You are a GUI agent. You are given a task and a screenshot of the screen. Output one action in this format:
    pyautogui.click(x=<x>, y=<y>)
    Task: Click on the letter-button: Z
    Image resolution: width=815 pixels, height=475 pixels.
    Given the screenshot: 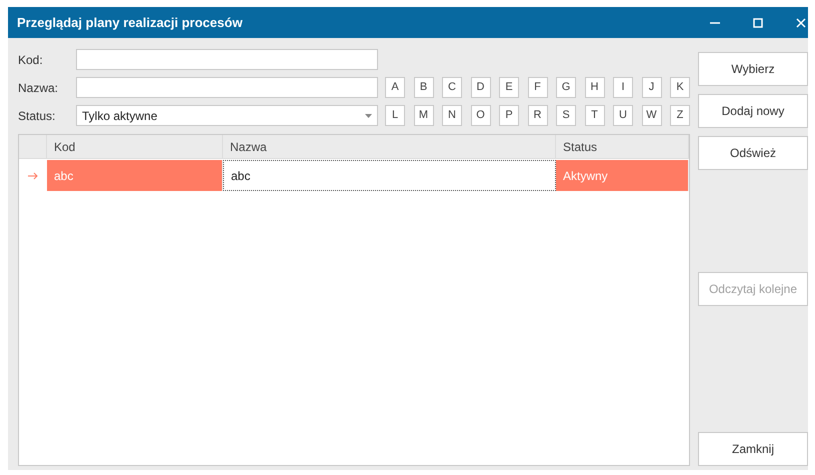 What is the action you would take?
    pyautogui.click(x=680, y=115)
    